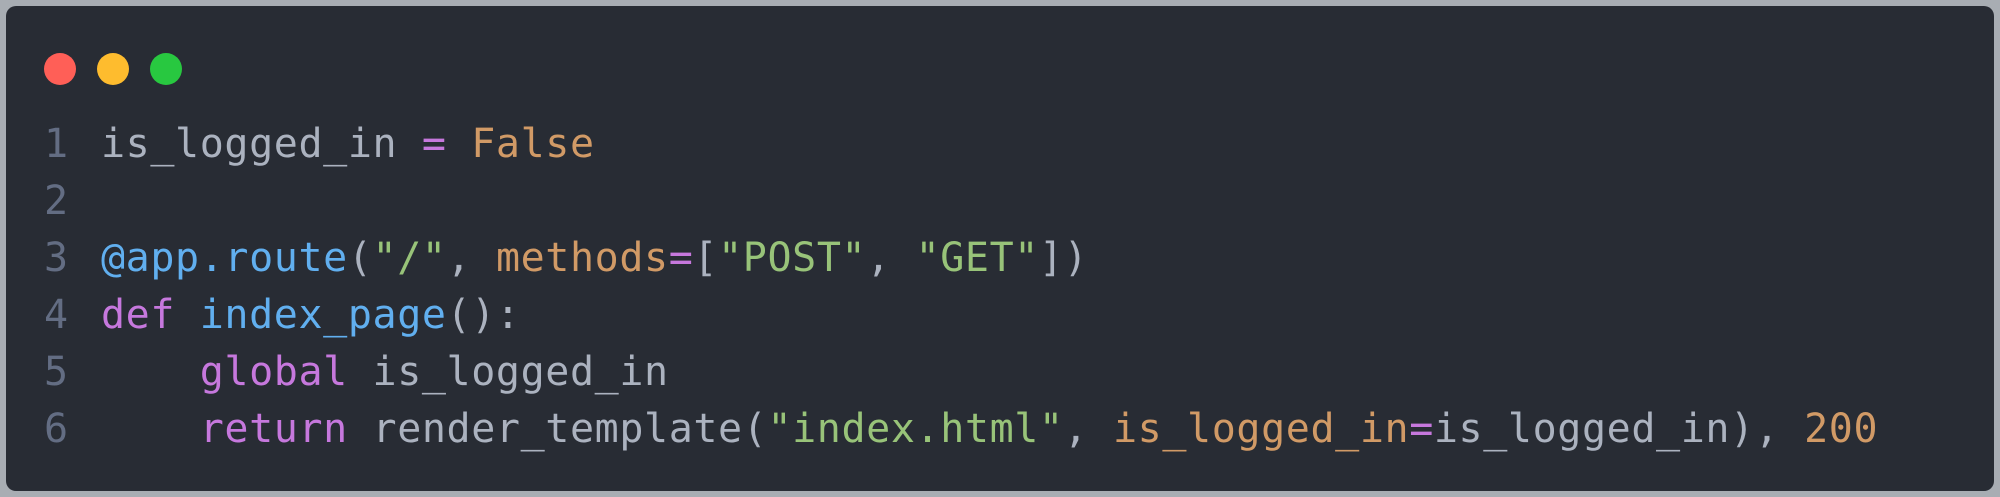  Describe the element at coordinates (1619, 429) in the screenshot. I see `code-token: is_logged_in),` at that location.